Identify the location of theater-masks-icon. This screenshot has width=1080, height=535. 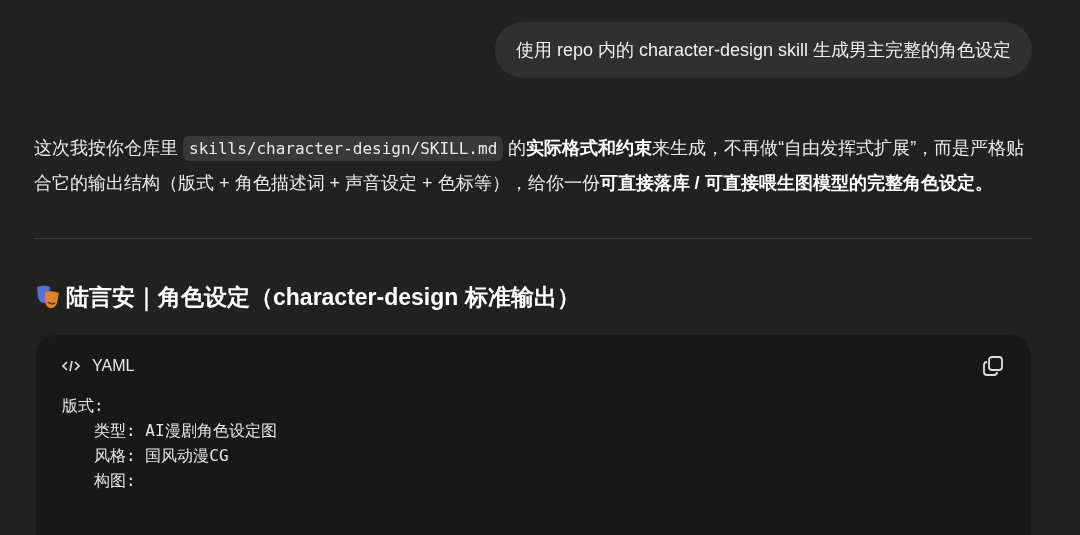
(48, 297).